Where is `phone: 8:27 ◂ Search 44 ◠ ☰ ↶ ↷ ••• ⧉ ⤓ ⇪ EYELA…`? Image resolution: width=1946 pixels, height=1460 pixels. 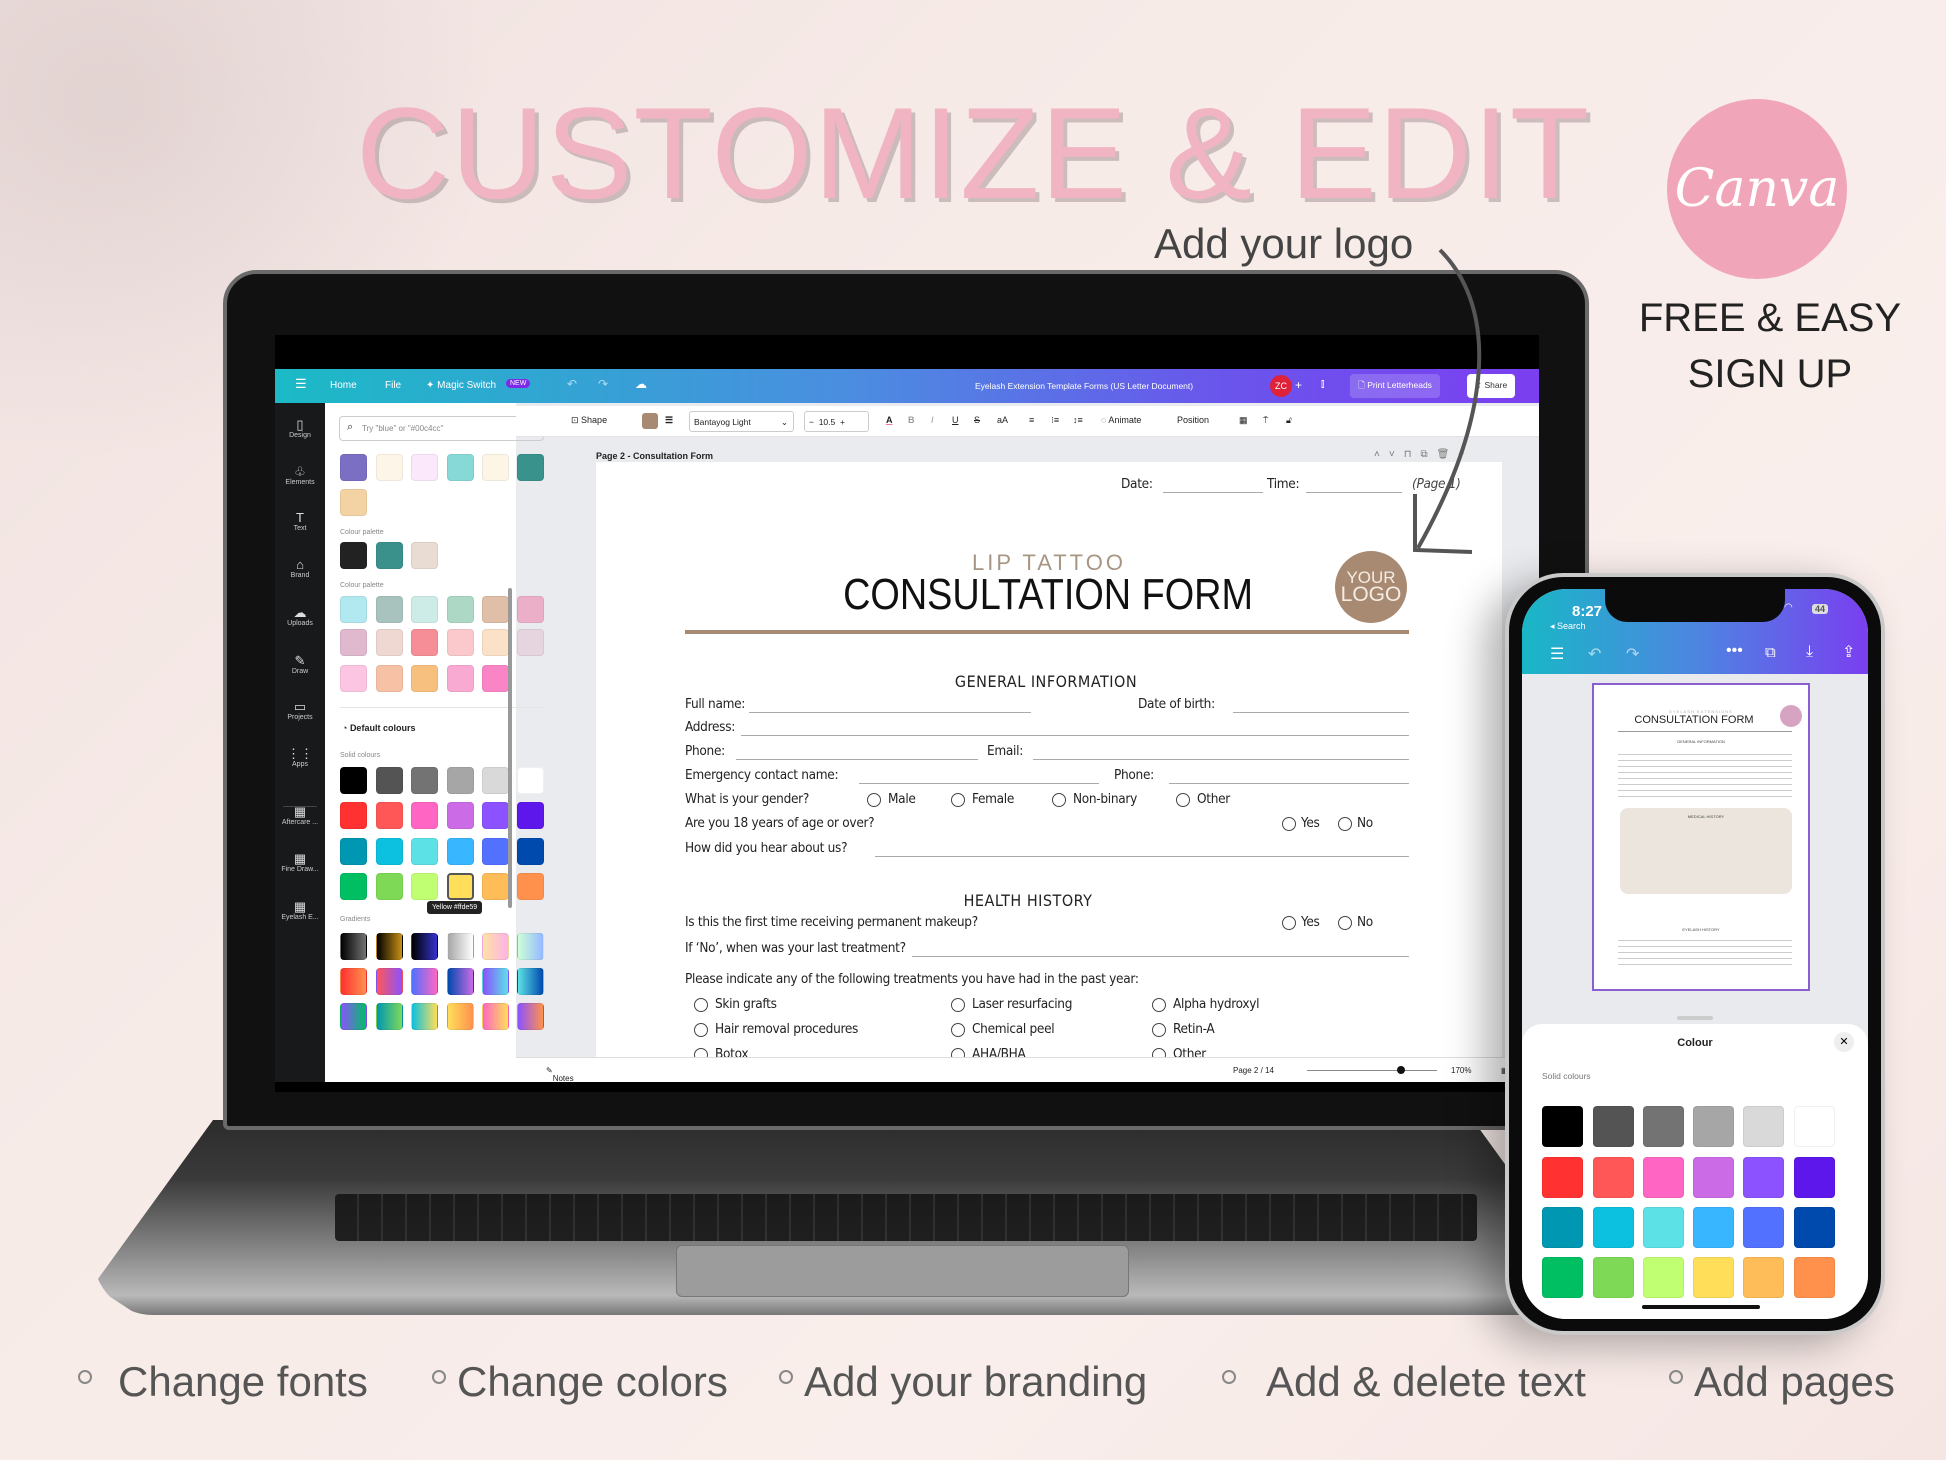 phone: 8:27 ◂ Search 44 ◠ ☰ ↶ ↷ ••• ⧉ ⤓ ⇪ EYELA… is located at coordinates (1695, 954).